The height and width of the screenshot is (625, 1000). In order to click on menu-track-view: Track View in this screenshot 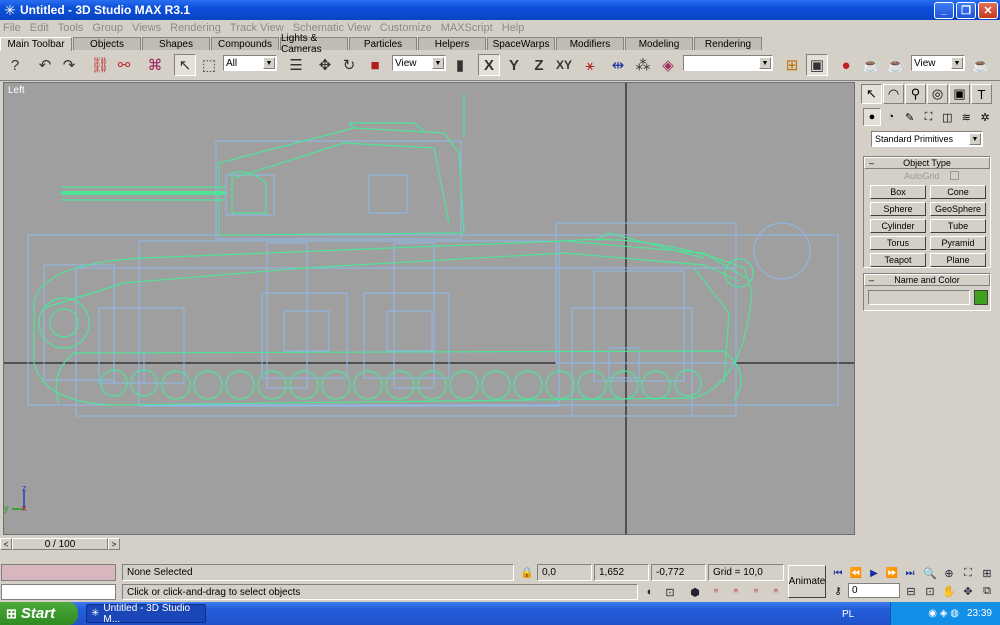, I will do `click(257, 28)`.